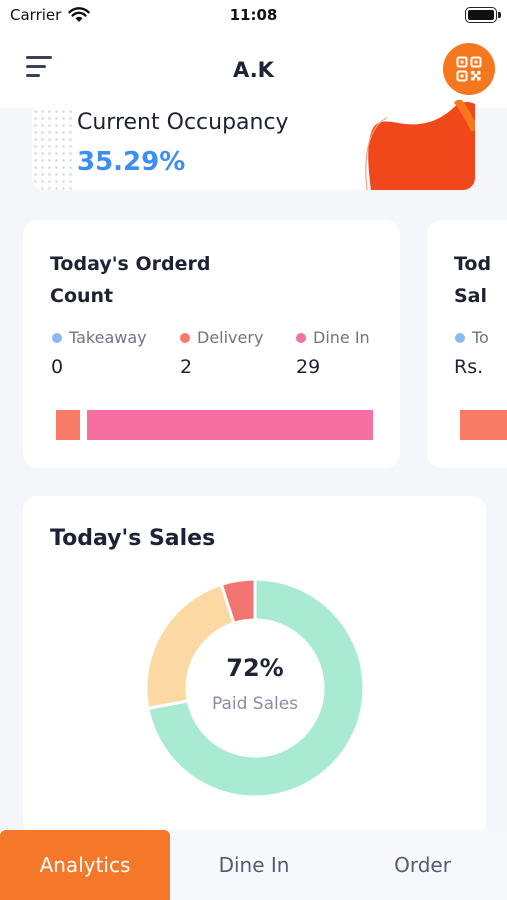 This screenshot has width=507, height=900. I want to click on peek-value: Rs., so click(469, 367).